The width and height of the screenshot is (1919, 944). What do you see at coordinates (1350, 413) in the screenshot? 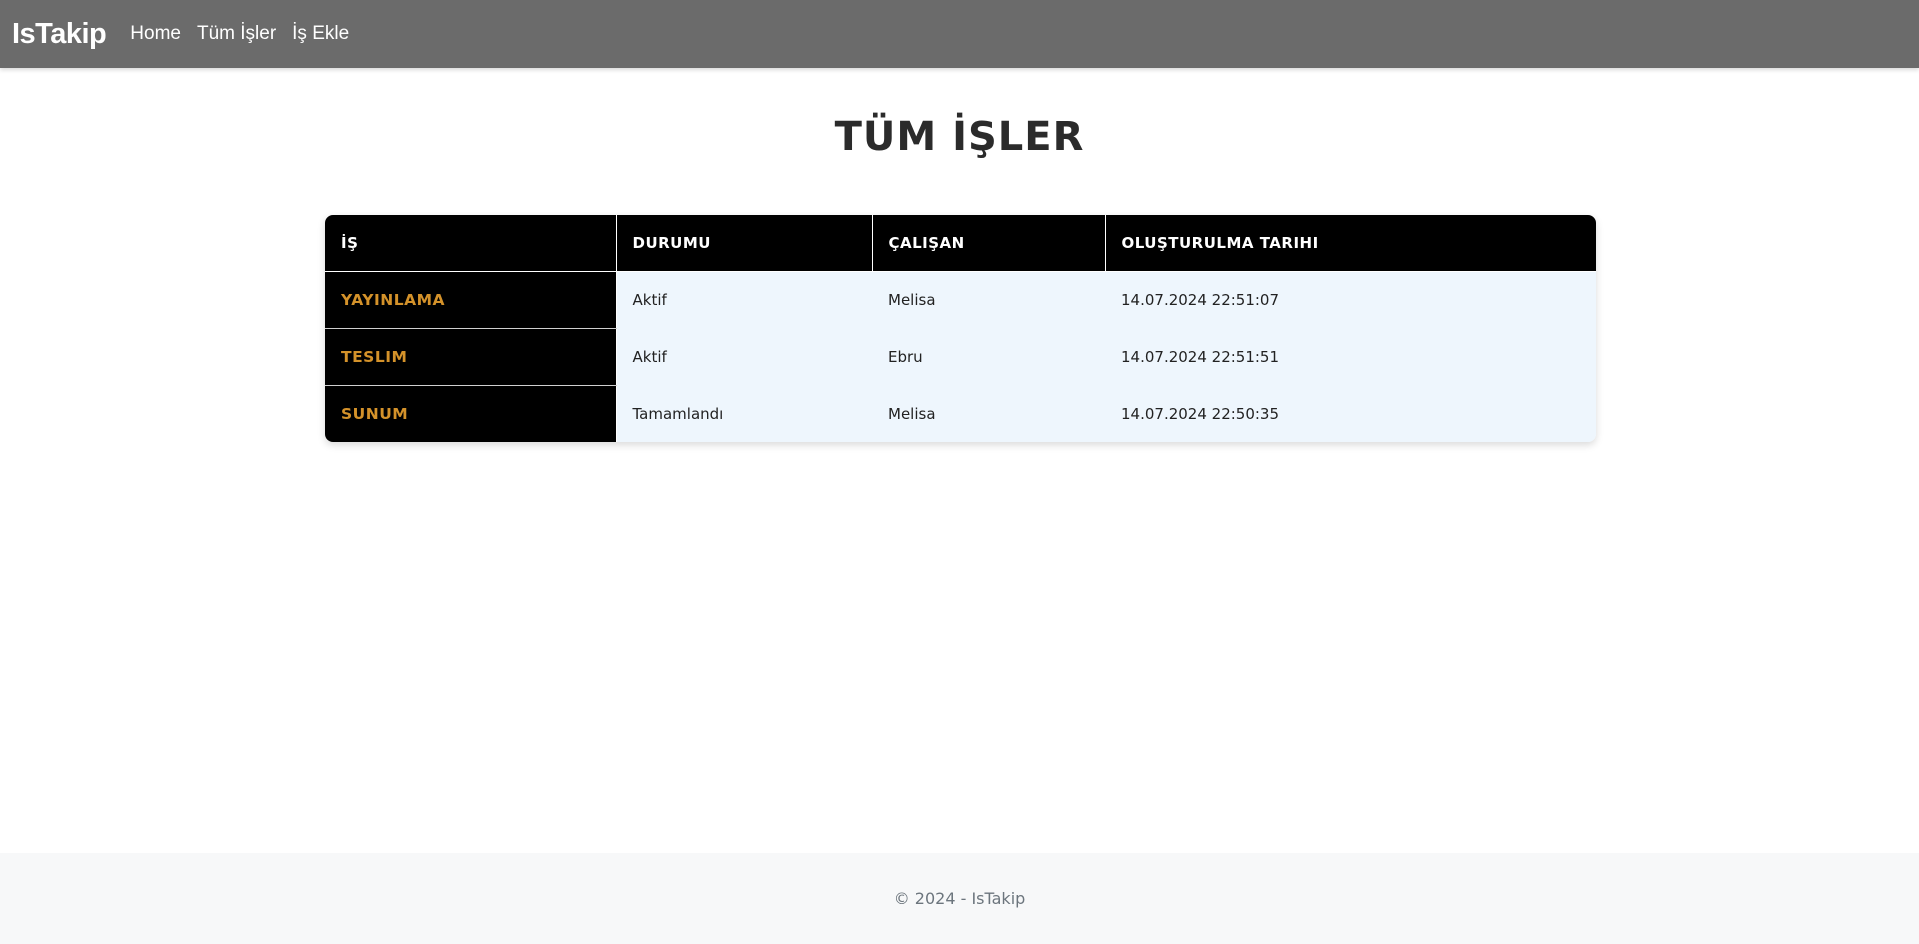
I see `created-date-cell: 14.07.2024 22:50:35` at bounding box center [1350, 413].